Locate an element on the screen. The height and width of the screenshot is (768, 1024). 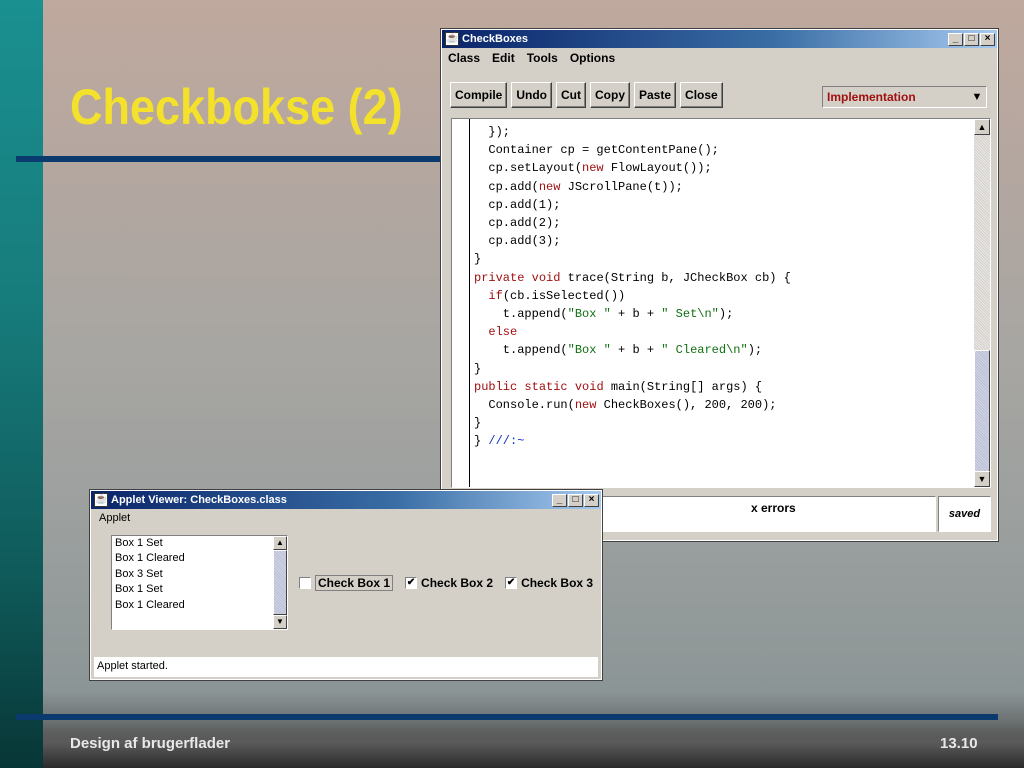
view-select-value: Implementation is located at coordinates (871, 97).